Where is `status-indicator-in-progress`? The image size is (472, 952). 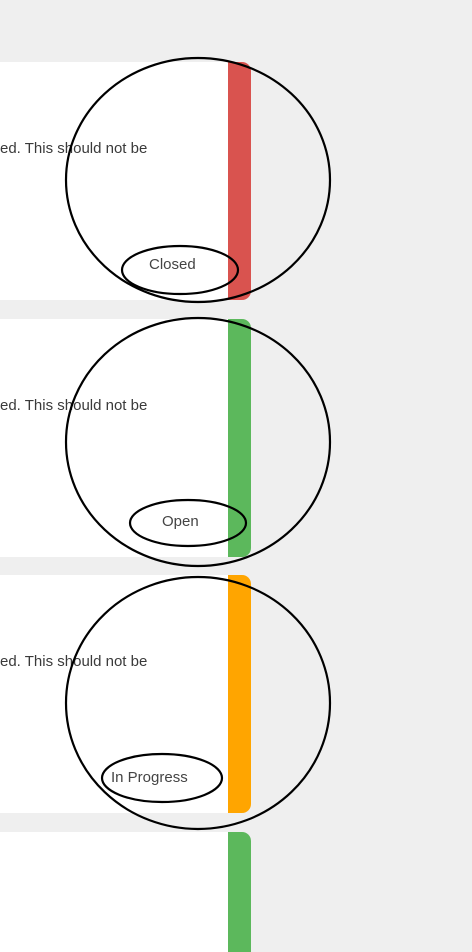 status-indicator-in-progress is located at coordinates (239, 694).